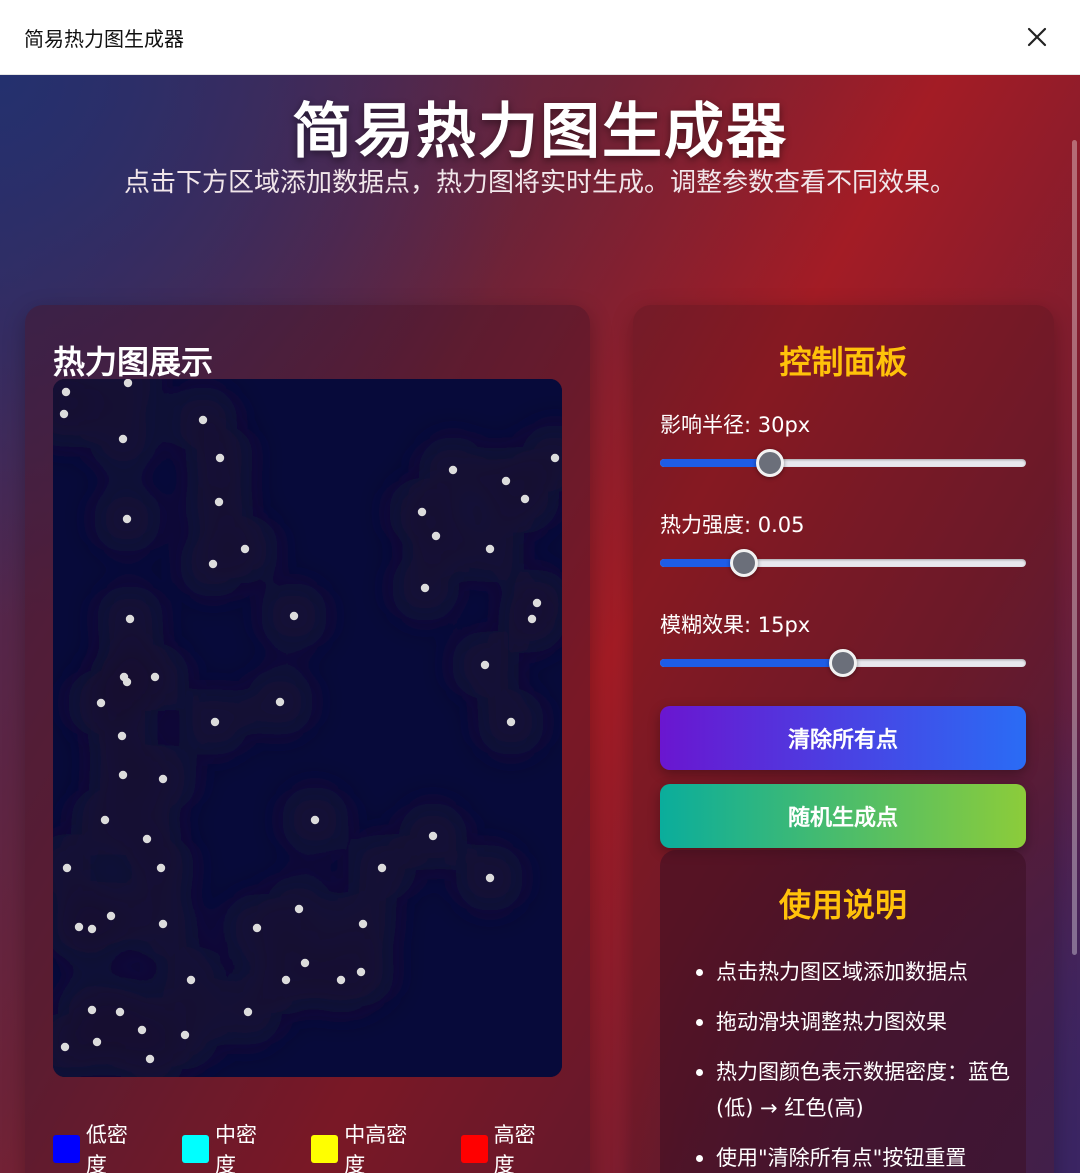  I want to click on legend-swatch-high, so click(474, 1149).